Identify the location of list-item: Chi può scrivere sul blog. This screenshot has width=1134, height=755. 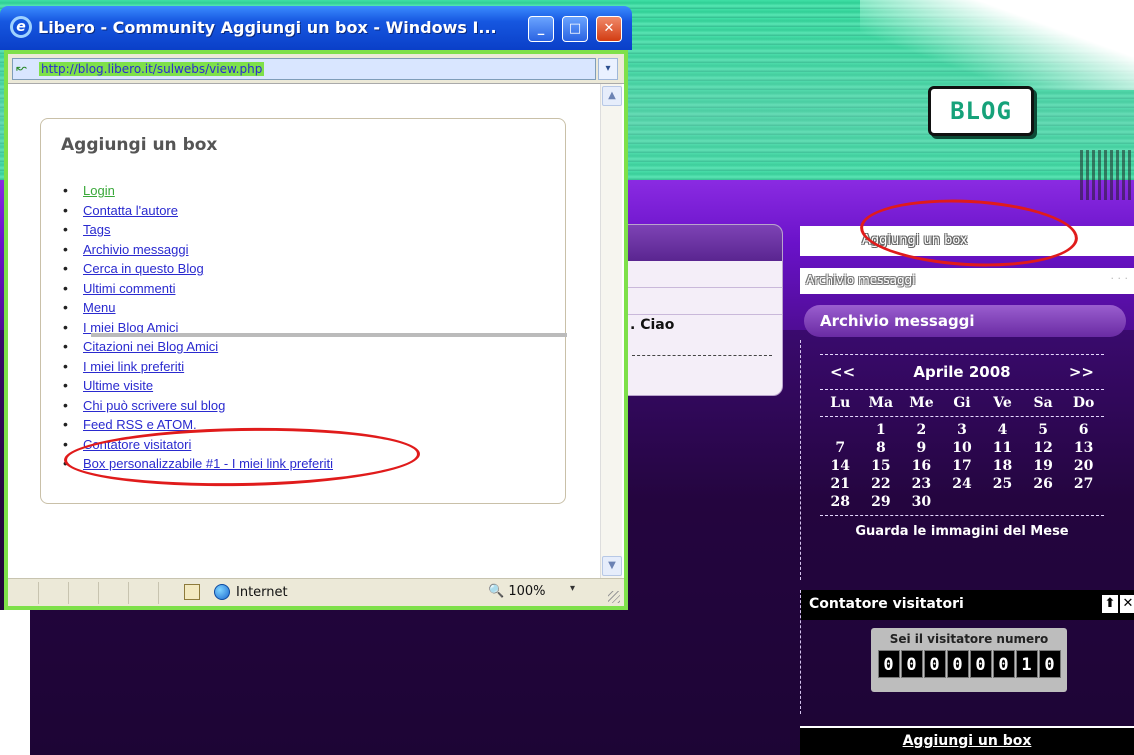
(197, 406).